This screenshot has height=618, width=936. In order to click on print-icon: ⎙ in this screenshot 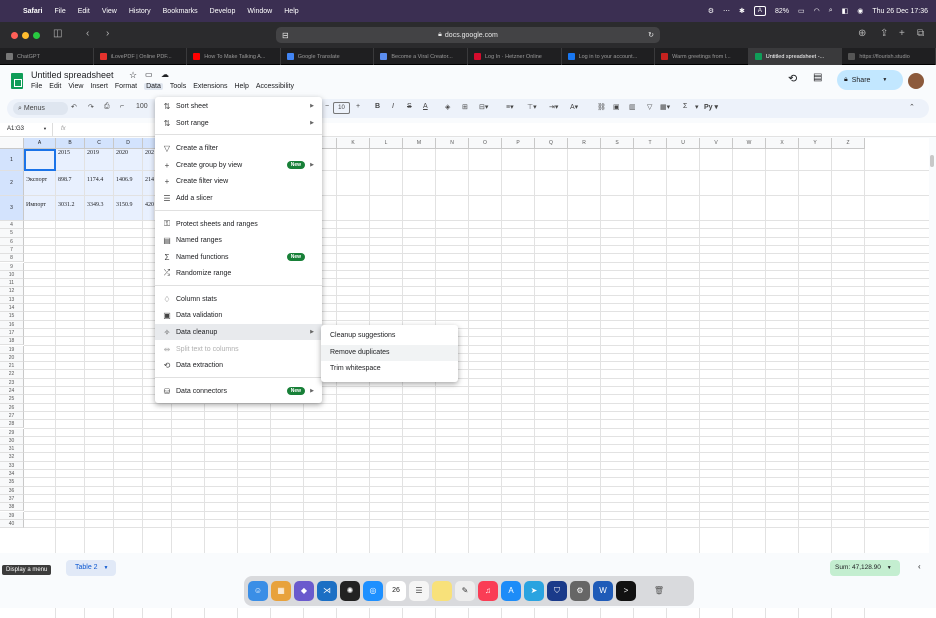, I will do `click(107, 107)`.